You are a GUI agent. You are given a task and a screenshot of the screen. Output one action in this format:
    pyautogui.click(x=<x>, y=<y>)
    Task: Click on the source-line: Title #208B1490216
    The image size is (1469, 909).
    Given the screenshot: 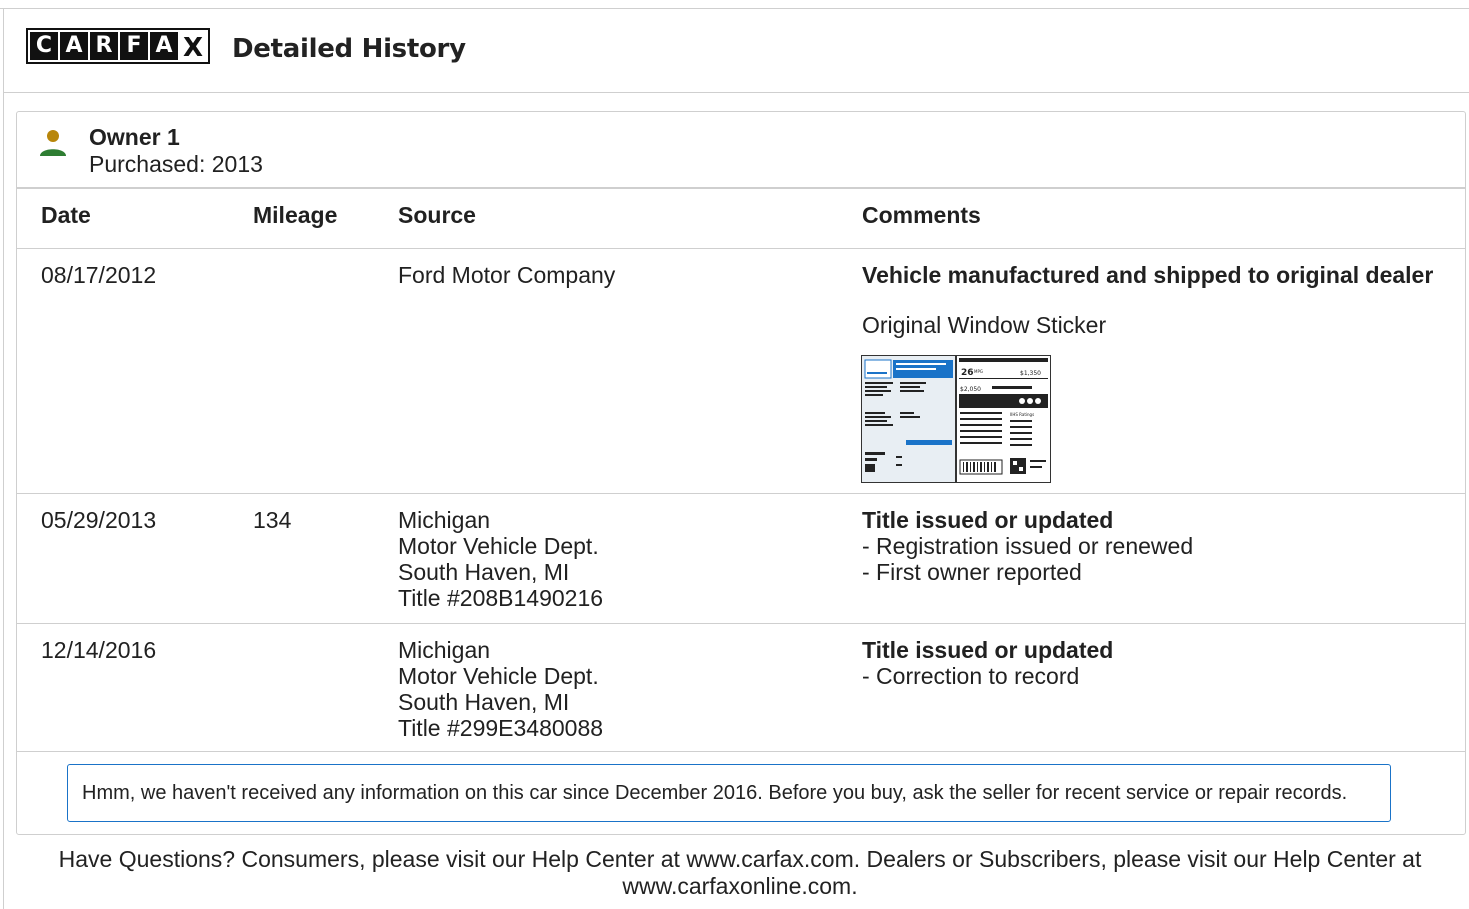 What is the action you would take?
    pyautogui.click(x=501, y=598)
    